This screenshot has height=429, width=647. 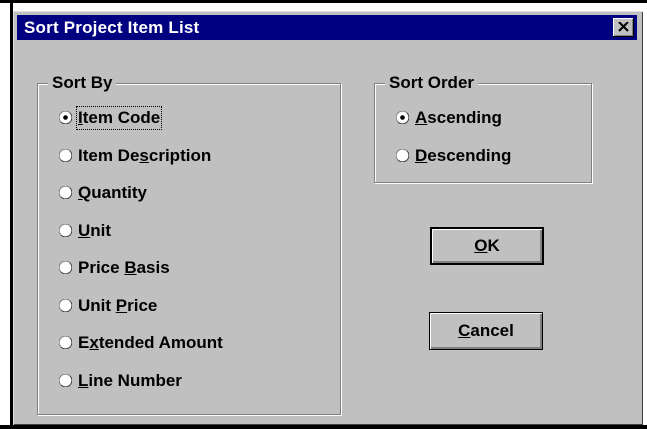 I want to click on radio-label: Descending, so click(x=463, y=155).